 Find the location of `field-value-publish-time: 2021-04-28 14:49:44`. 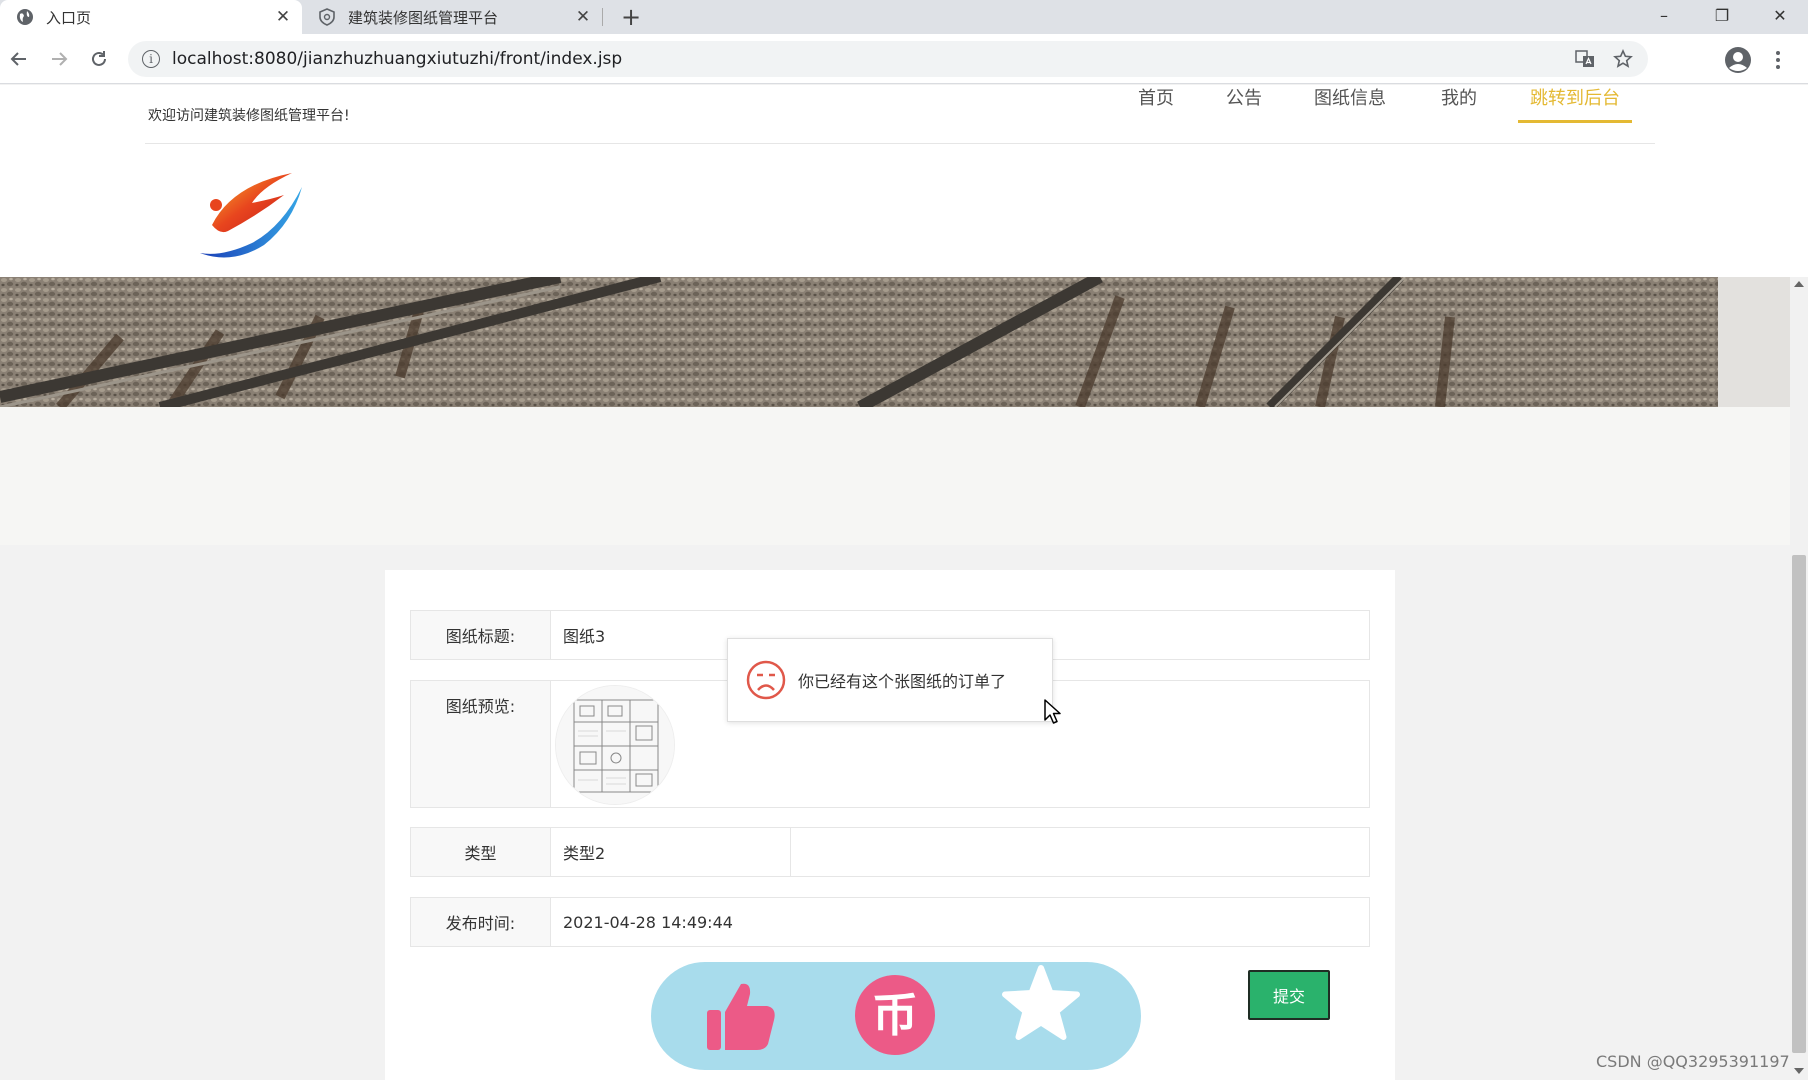

field-value-publish-time: 2021-04-28 14:49:44 is located at coordinates (648, 922).